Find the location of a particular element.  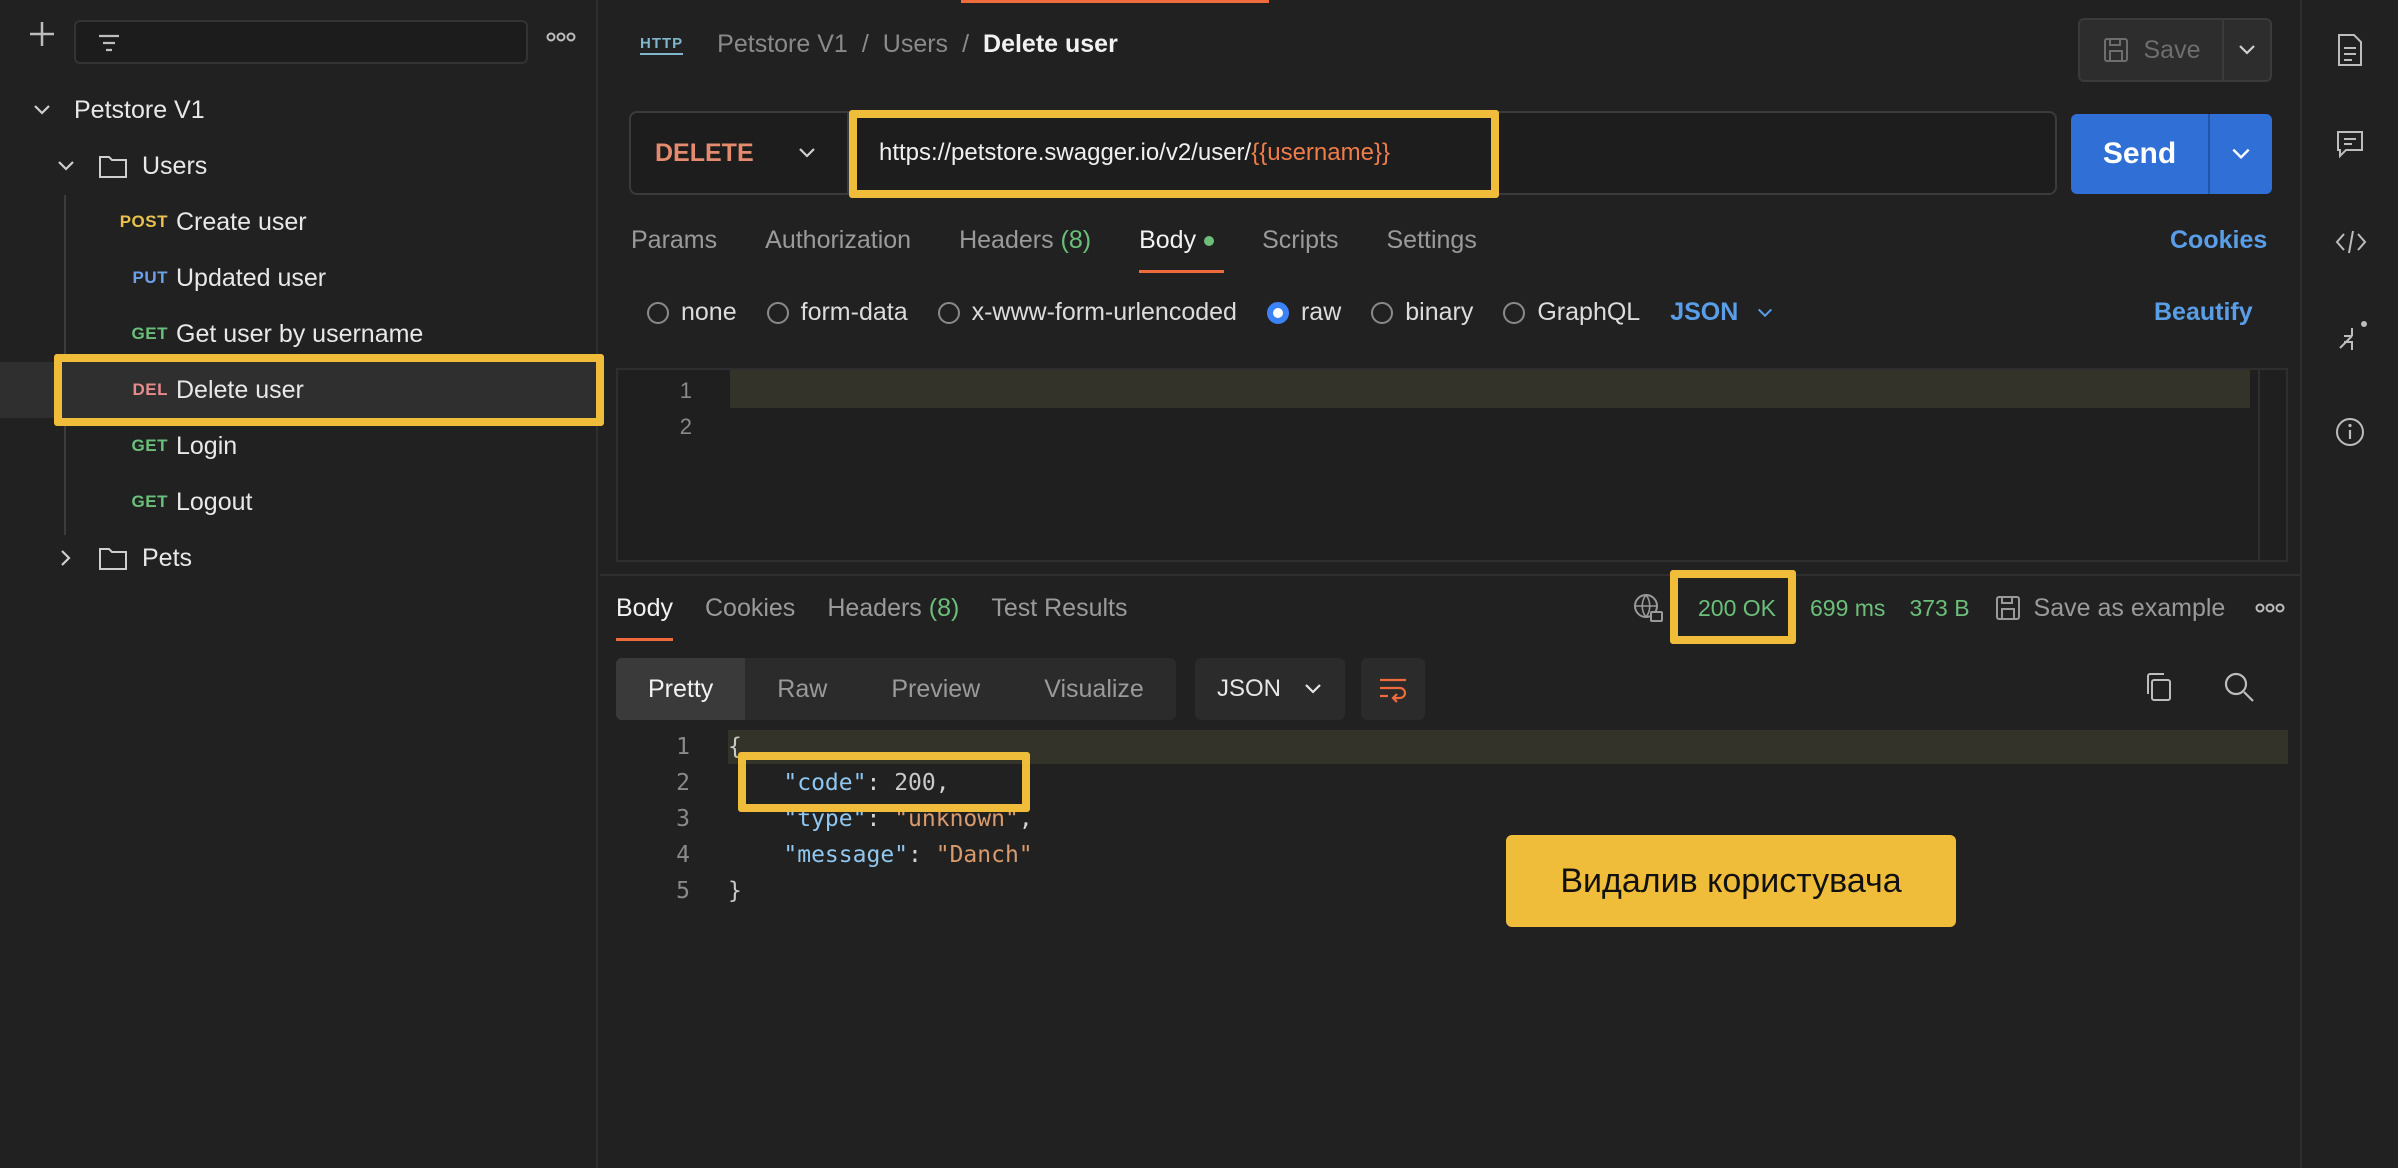

method-badge: POST is located at coordinates (143, 221).